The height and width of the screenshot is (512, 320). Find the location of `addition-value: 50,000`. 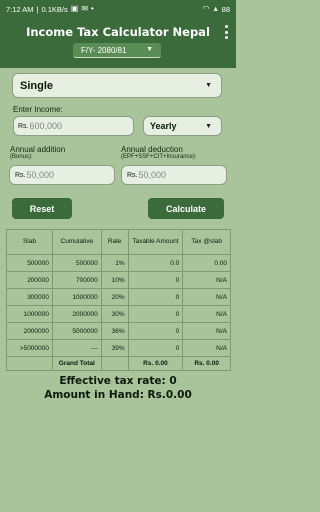

addition-value: 50,000 is located at coordinates (40, 175).